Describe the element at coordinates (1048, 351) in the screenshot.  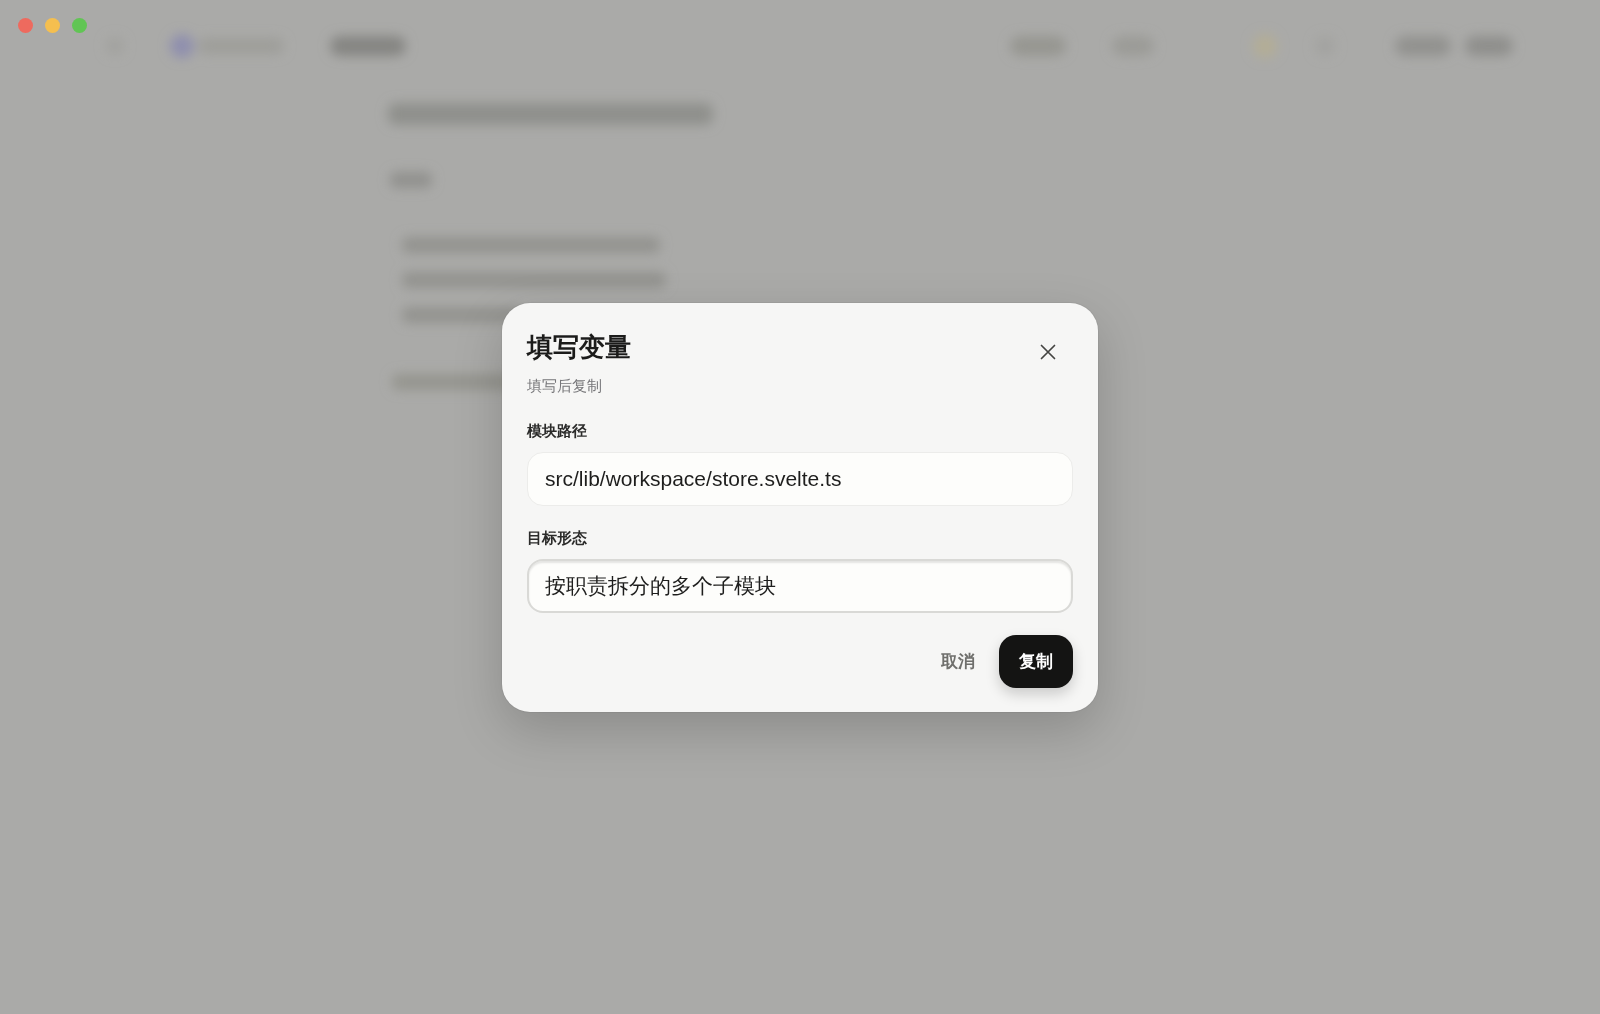
I see `close-icon` at that location.